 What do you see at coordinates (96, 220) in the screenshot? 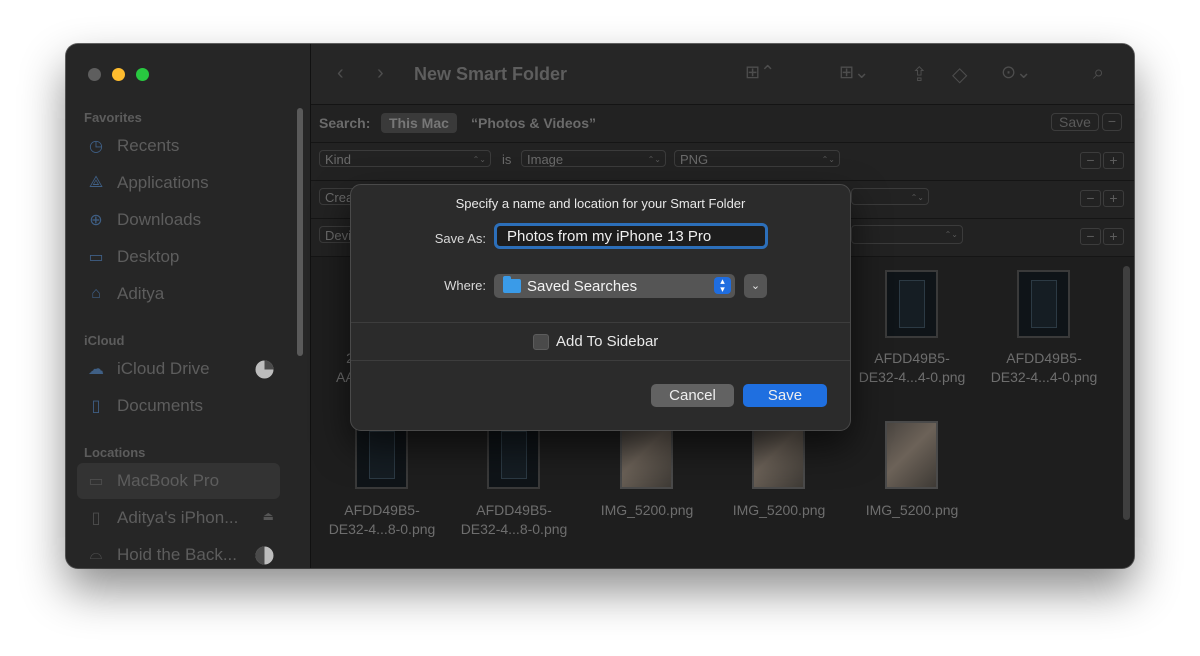
I see `downloads-icon: ⊕` at bounding box center [96, 220].